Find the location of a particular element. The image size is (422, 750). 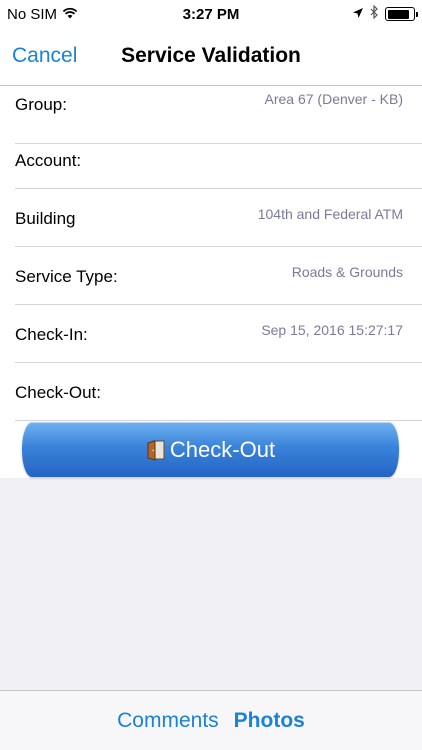

battery-fill is located at coordinates (398, 14).